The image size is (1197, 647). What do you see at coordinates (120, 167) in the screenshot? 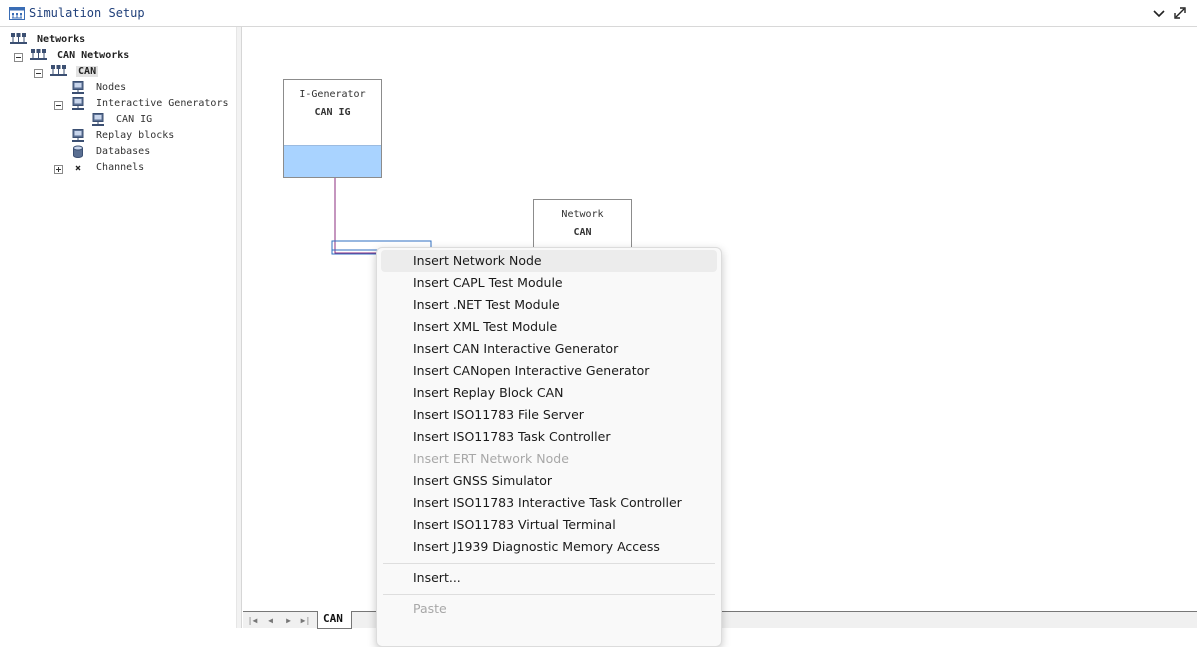
I see `tree-label-channels: Channels` at bounding box center [120, 167].